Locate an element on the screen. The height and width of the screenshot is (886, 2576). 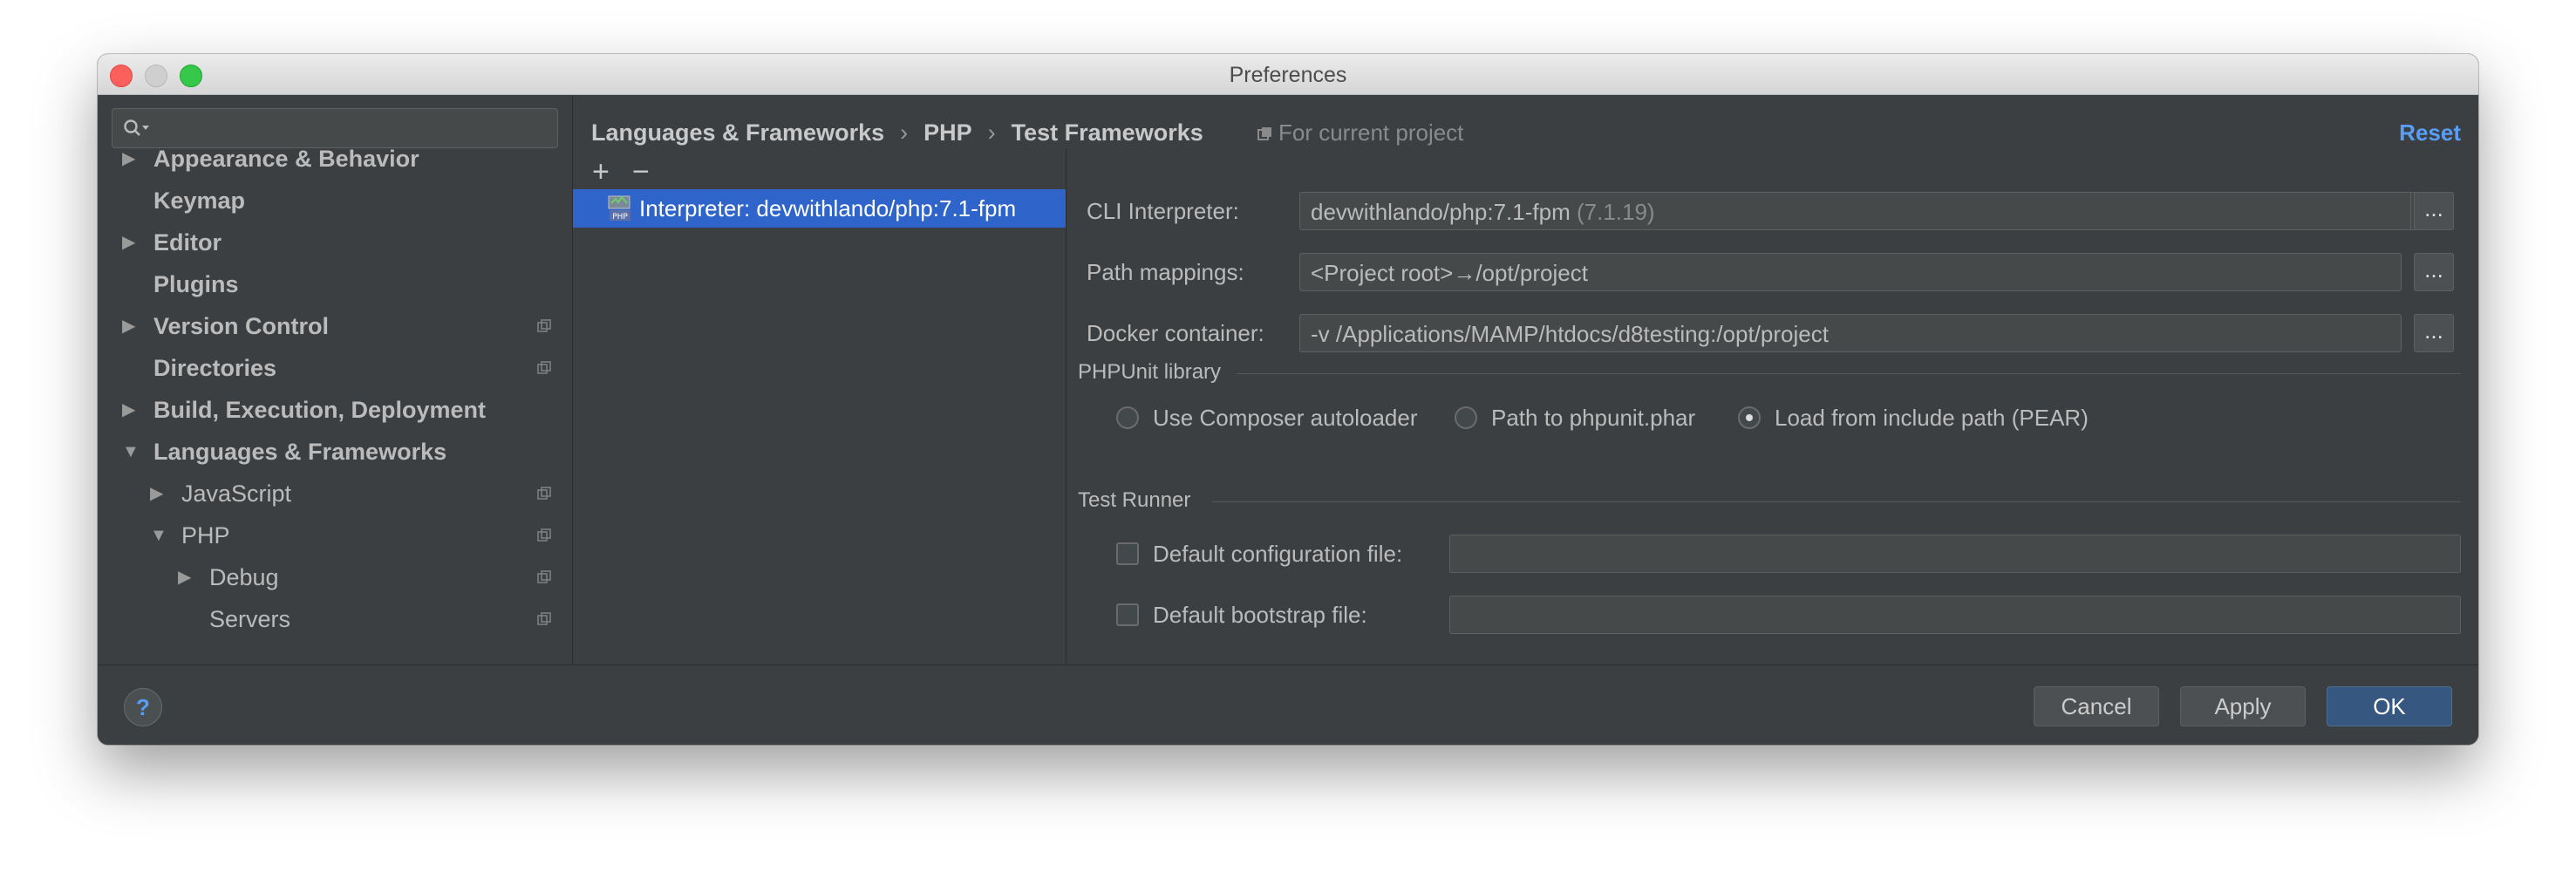
sidebar-item-label: Debug is located at coordinates (244, 577).